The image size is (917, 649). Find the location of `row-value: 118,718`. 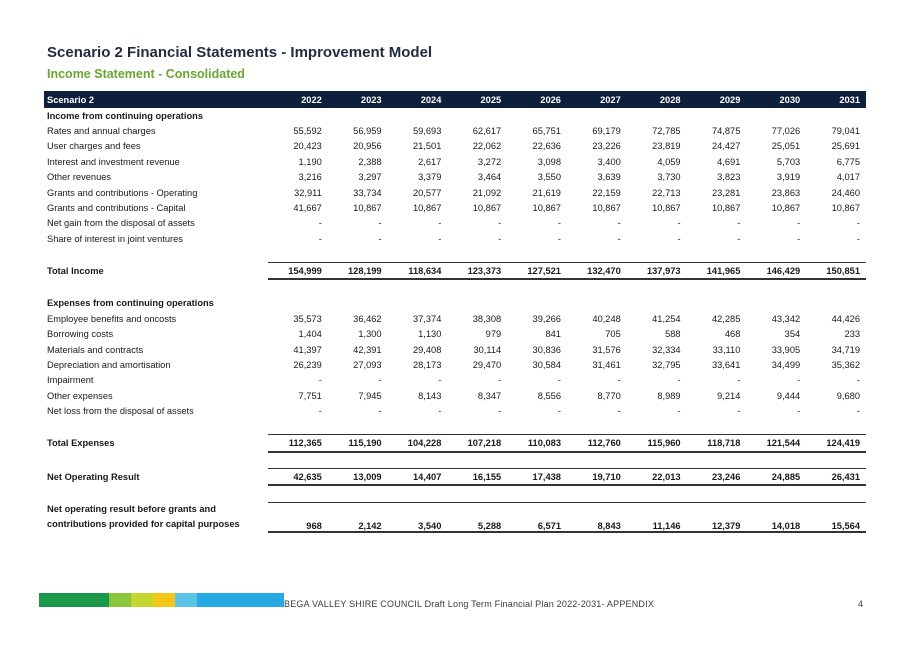

row-value: 118,718 is located at coordinates (716, 443).